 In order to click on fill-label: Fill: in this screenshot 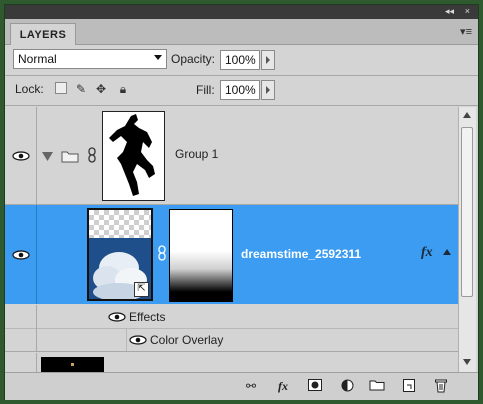, I will do `click(205, 90)`.